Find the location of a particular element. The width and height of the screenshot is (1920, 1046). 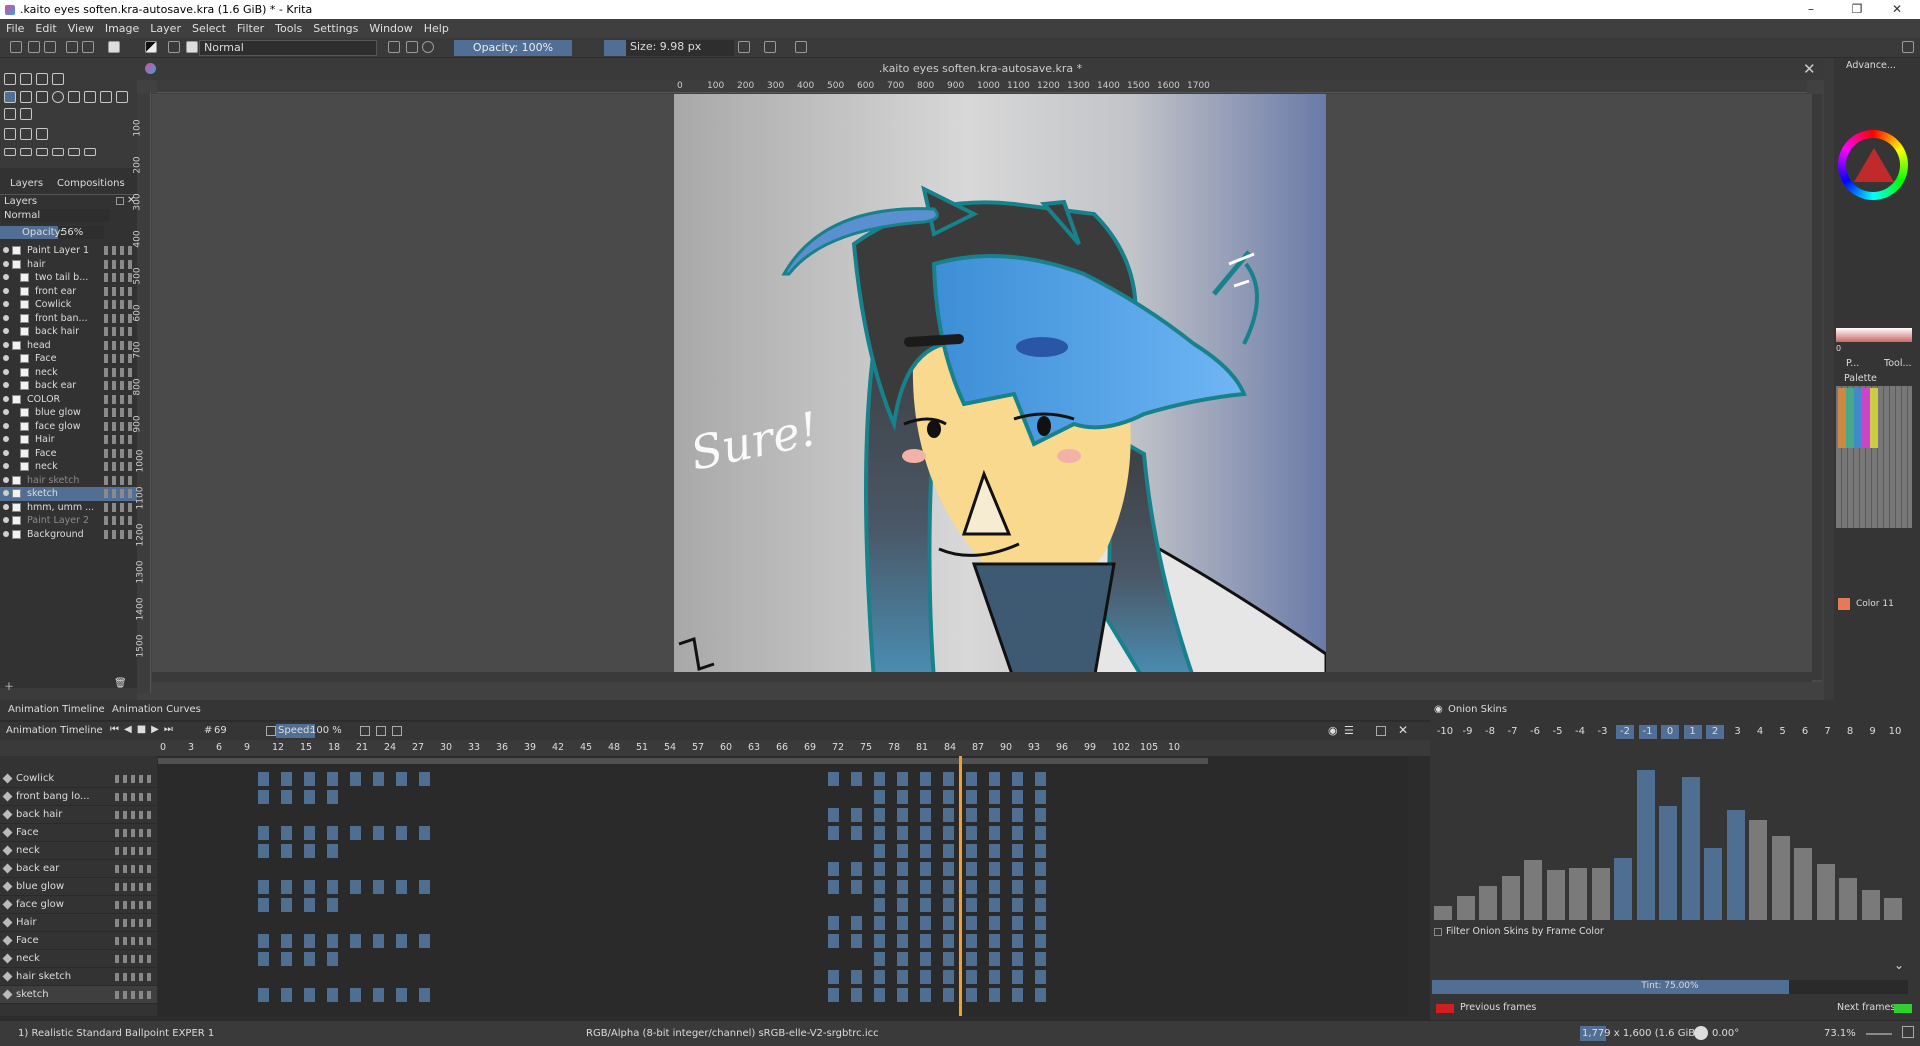

layer-row: back hair is located at coordinates (68, 332).